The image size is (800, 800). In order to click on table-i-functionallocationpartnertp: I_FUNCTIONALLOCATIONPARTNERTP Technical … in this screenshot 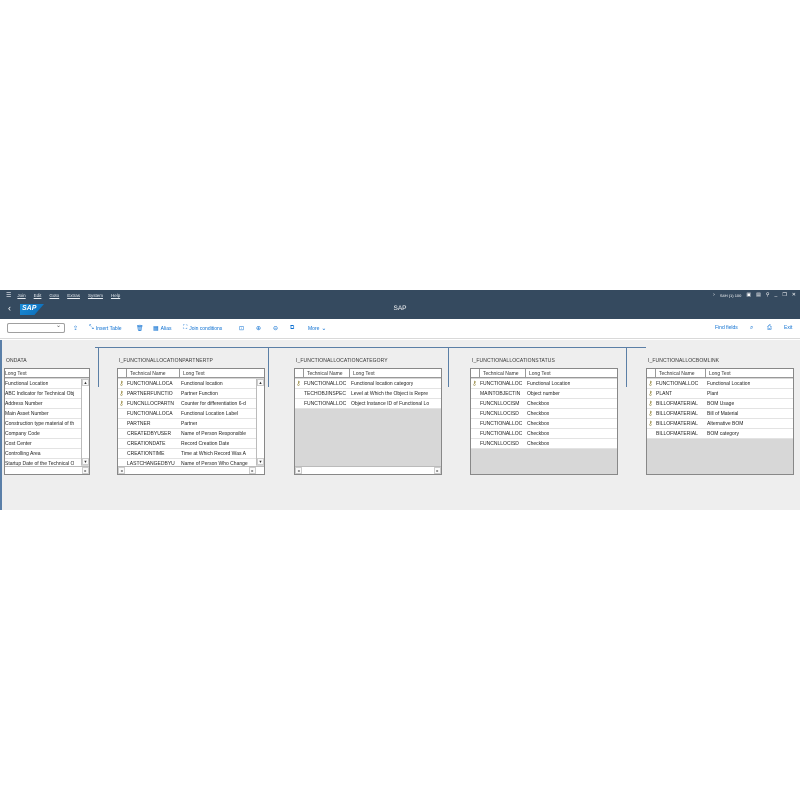, I will do `click(191, 416)`.